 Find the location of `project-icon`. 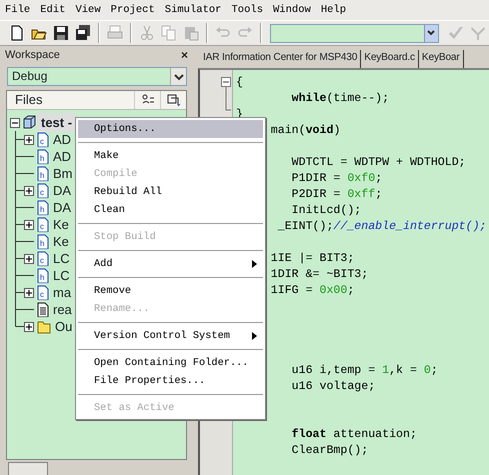

project-icon is located at coordinates (29, 122).